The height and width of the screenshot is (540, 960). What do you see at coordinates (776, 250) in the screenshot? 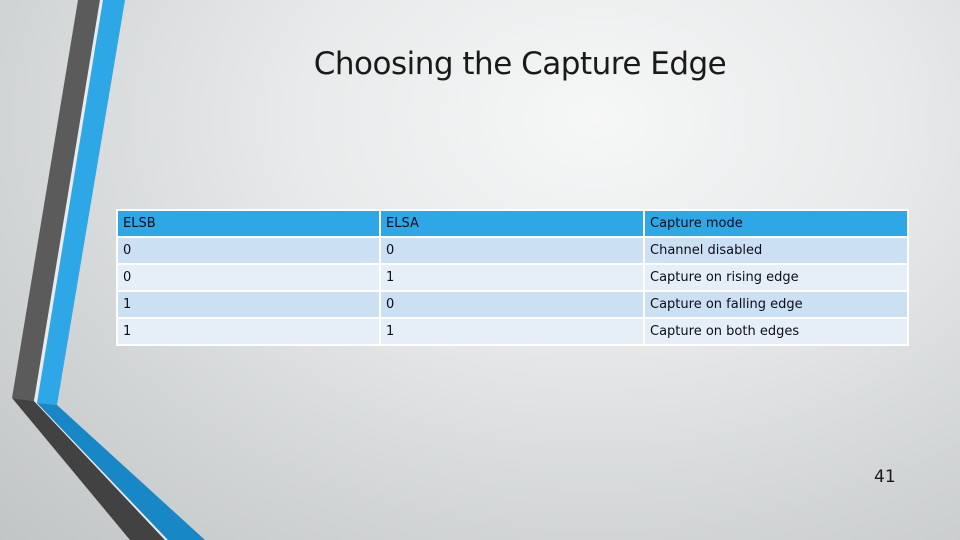
I see `cell-capture-mode: Channel disabled` at bounding box center [776, 250].